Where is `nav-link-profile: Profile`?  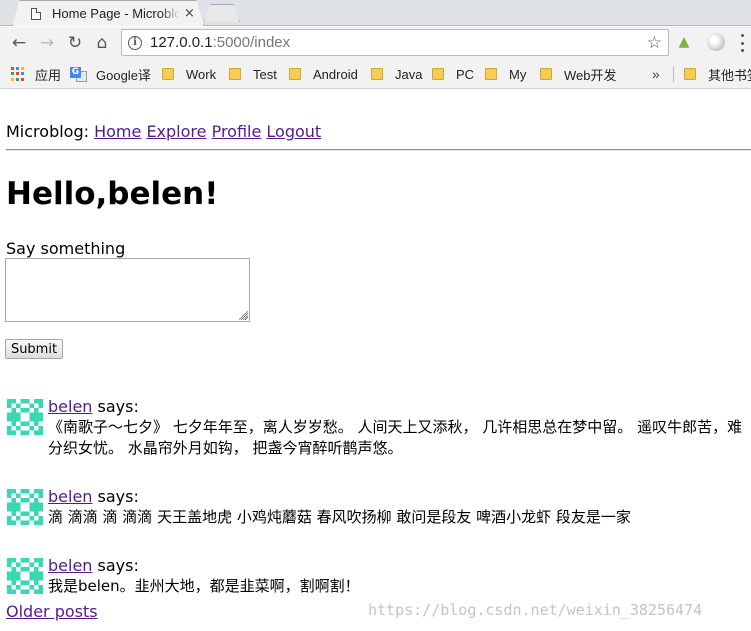
nav-link-profile: Profile is located at coordinates (237, 131).